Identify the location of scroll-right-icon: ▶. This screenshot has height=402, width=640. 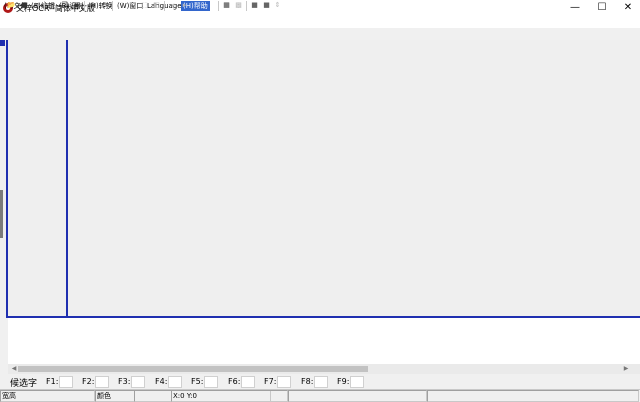
(626, 369).